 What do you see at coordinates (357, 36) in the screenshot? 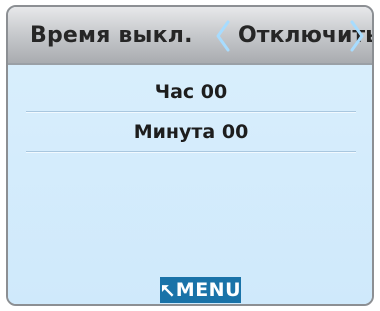
I see `chevron-right-icon` at bounding box center [357, 36].